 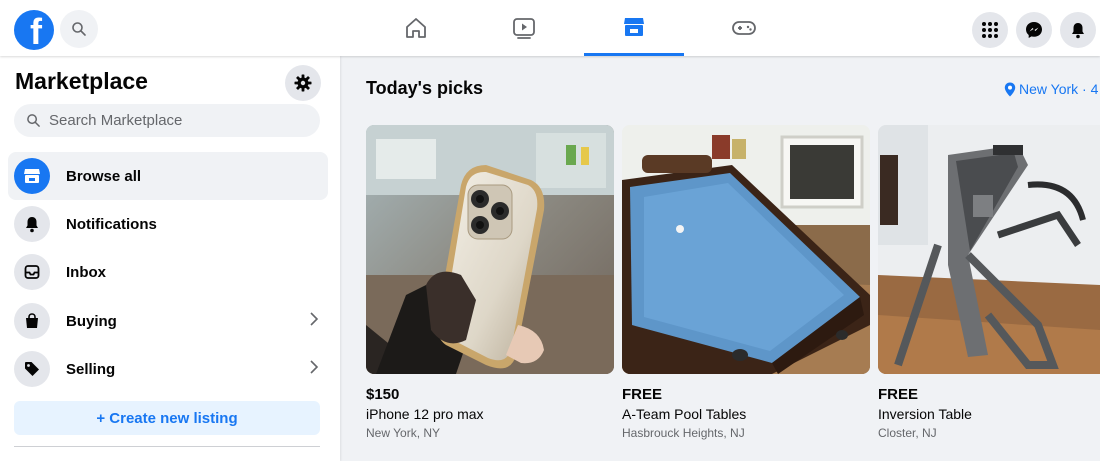 I want to click on location-pin-icon, so click(x=1010, y=89).